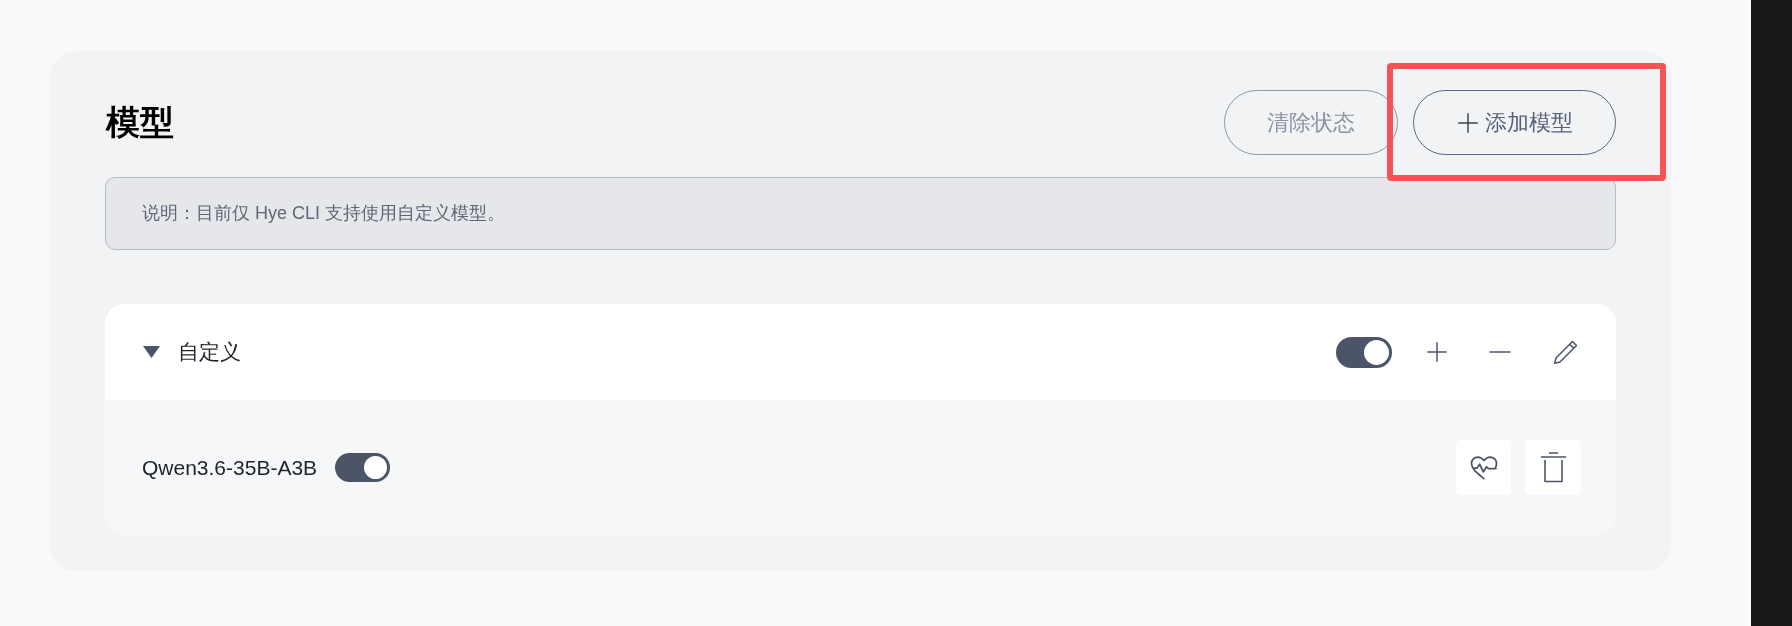  Describe the element at coordinates (860, 213) in the screenshot. I see `info-note: 说明：目前仅 Hye CLI 支持使用自定义模型。` at that location.